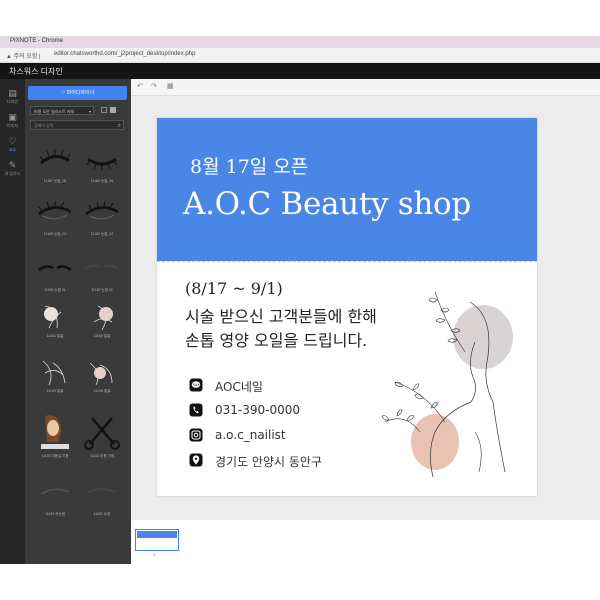 The image size is (600, 600). What do you see at coordinates (249, 165) in the screenshot?
I see `open-date-text: 8월 17일 오픈` at bounding box center [249, 165].